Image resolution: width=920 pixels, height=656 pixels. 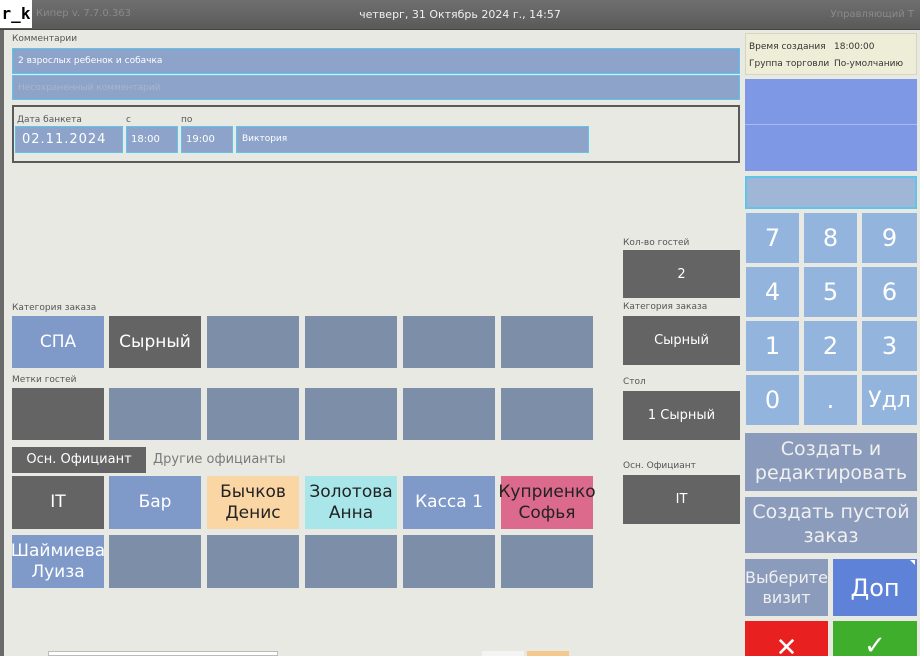 What do you see at coordinates (58, 342) in the screenshot?
I see `category-tile-spa: СПА` at bounding box center [58, 342].